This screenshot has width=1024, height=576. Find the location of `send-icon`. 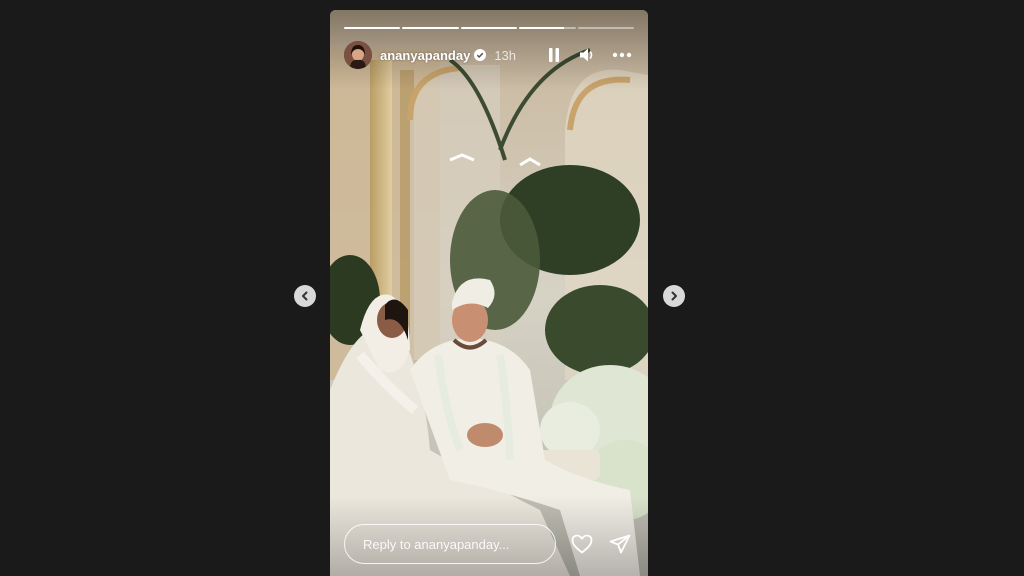

send-icon is located at coordinates (620, 544).